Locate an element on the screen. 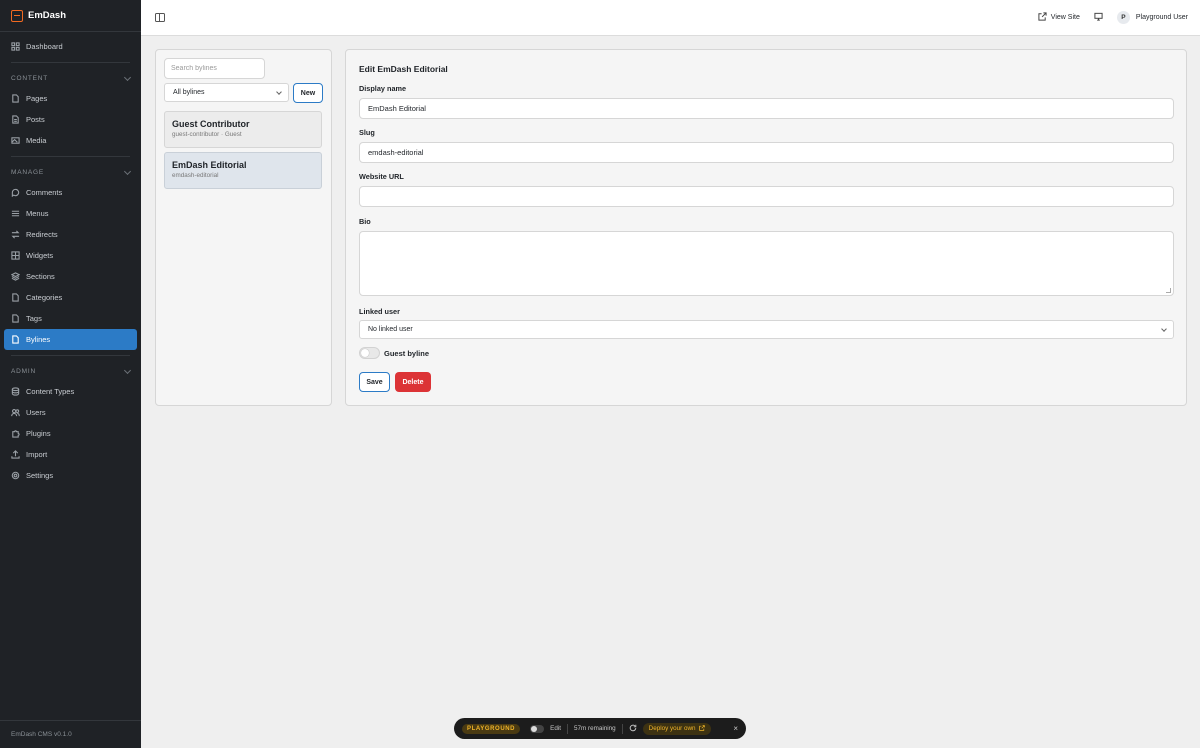  sidebar-item-bylines: Bylines is located at coordinates (70, 339).